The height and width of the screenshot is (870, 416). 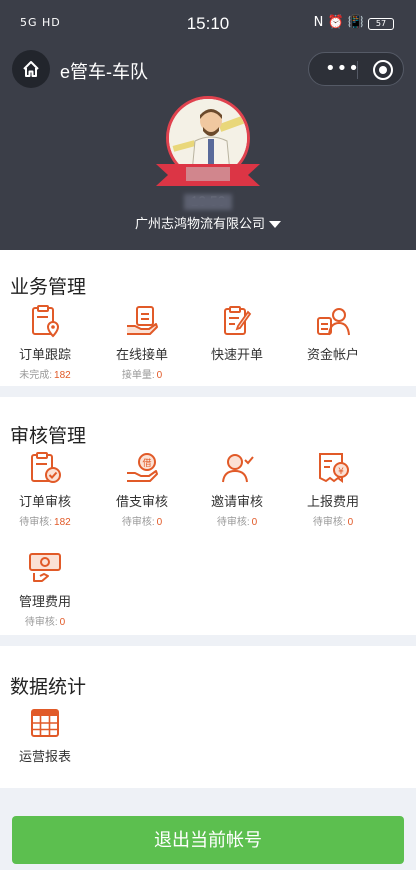 I want to click on section-title: 数据统计, so click(x=48, y=687).